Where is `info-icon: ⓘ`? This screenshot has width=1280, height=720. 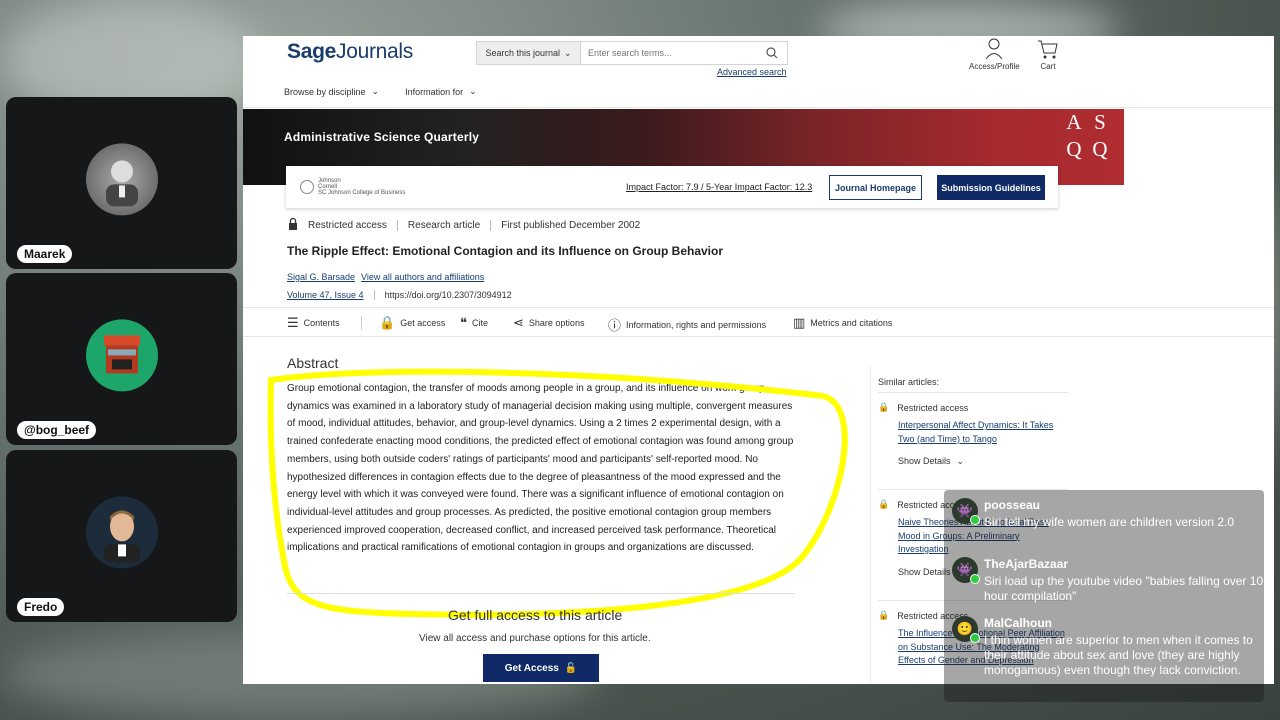
info-icon: ⓘ is located at coordinates (615, 325).